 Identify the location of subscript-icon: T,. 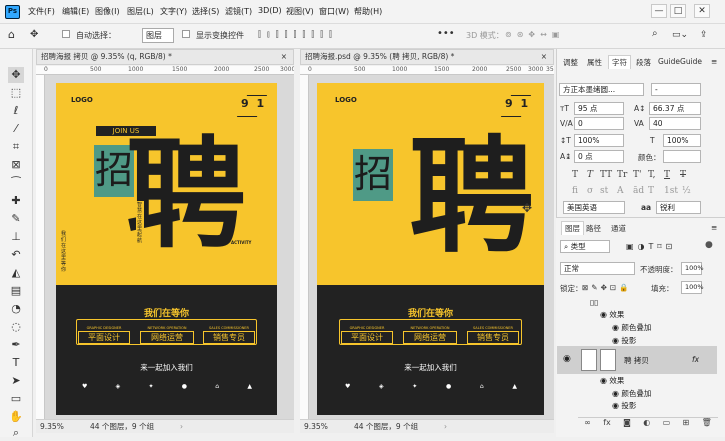
(652, 175).